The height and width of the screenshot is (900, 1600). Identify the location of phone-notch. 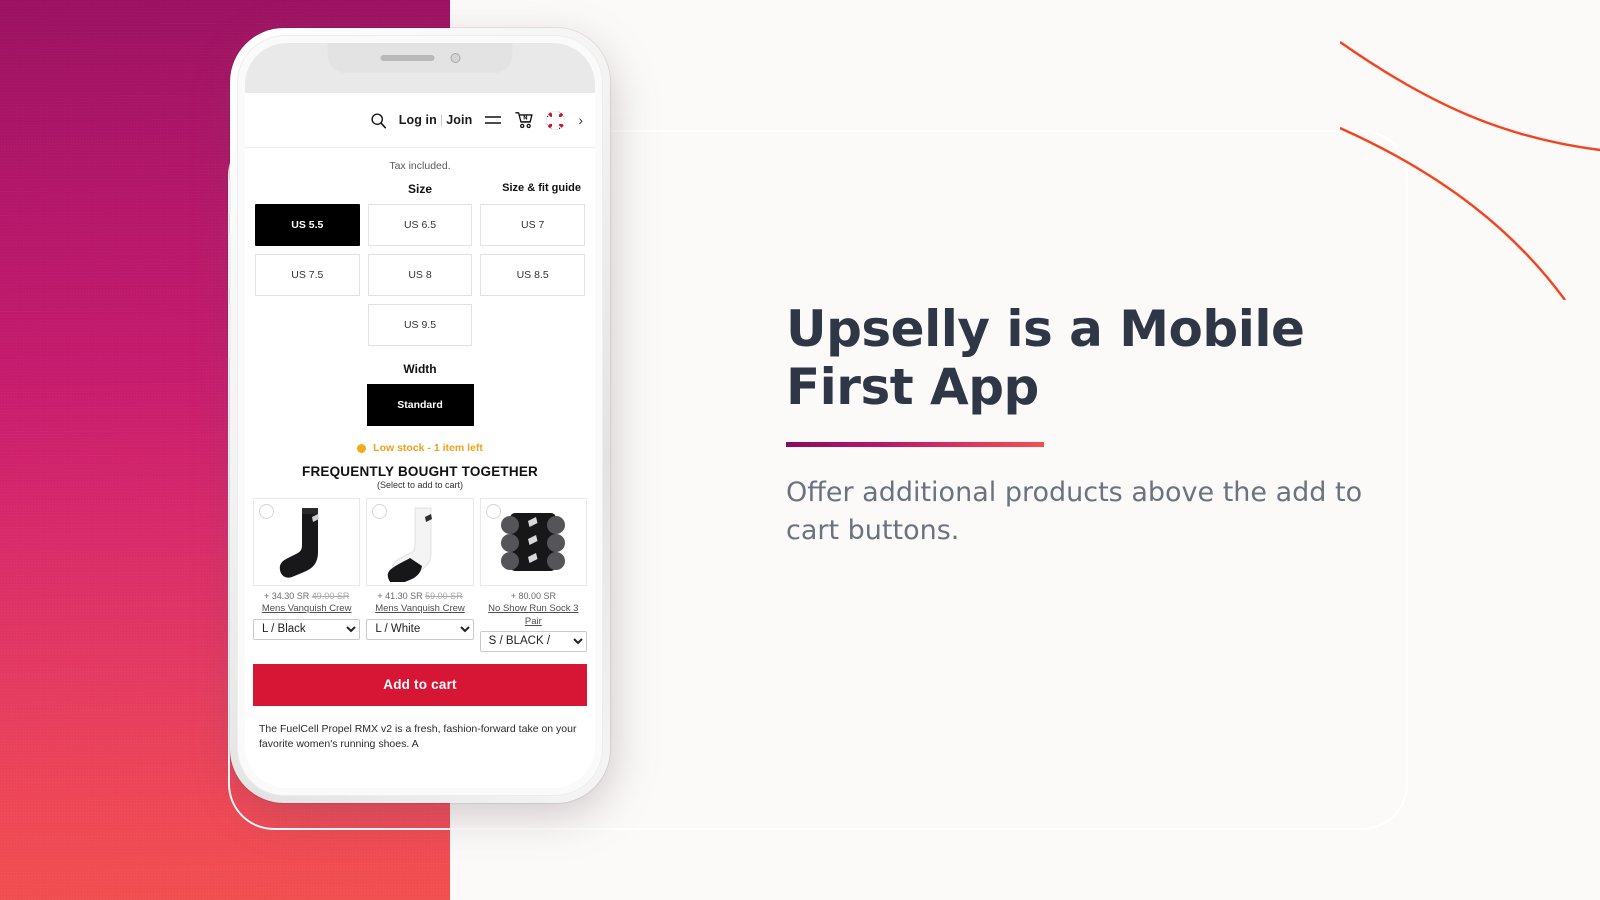
(420, 58).